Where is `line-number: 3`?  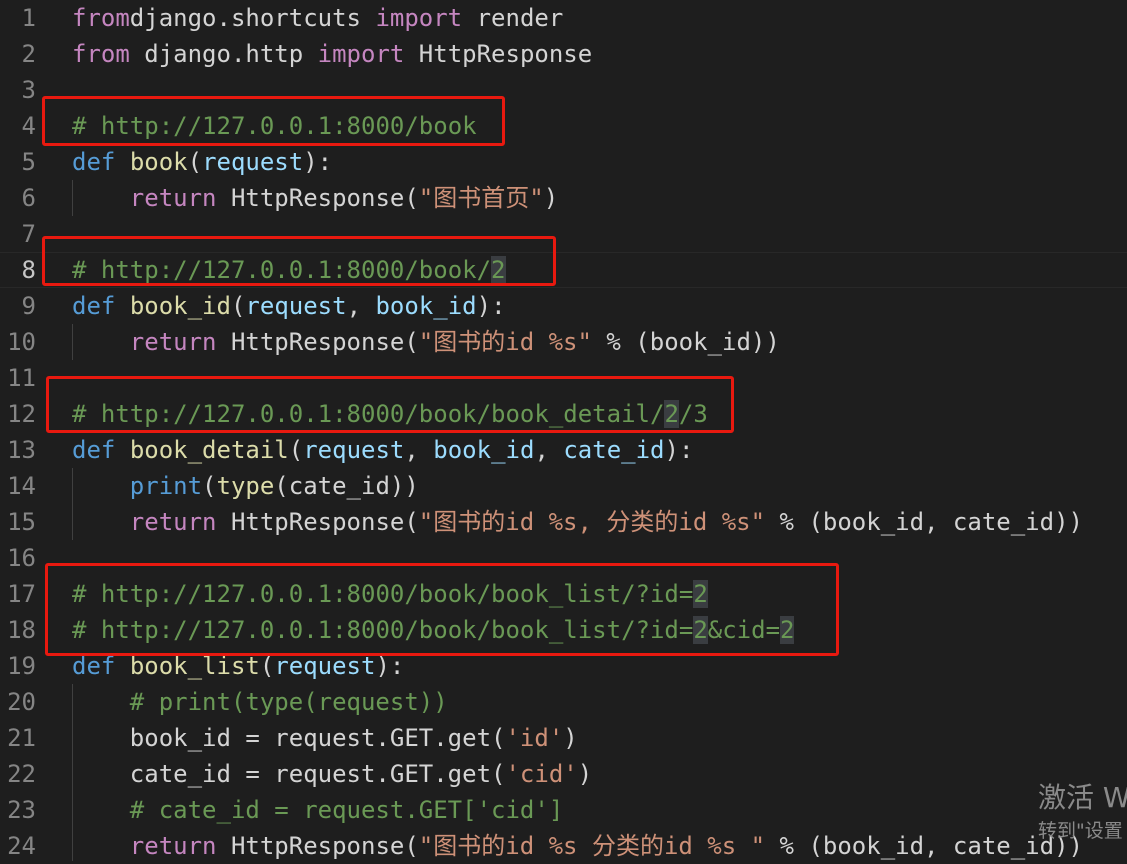
line-number: 3 is located at coordinates (28, 90).